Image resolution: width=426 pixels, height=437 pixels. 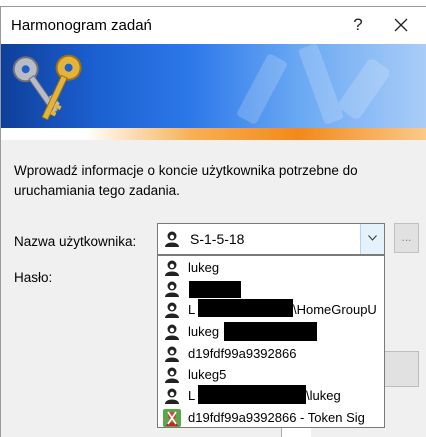 What do you see at coordinates (335, 309) in the screenshot?
I see `list-item-suffix: \HomeGroupU` at bounding box center [335, 309].